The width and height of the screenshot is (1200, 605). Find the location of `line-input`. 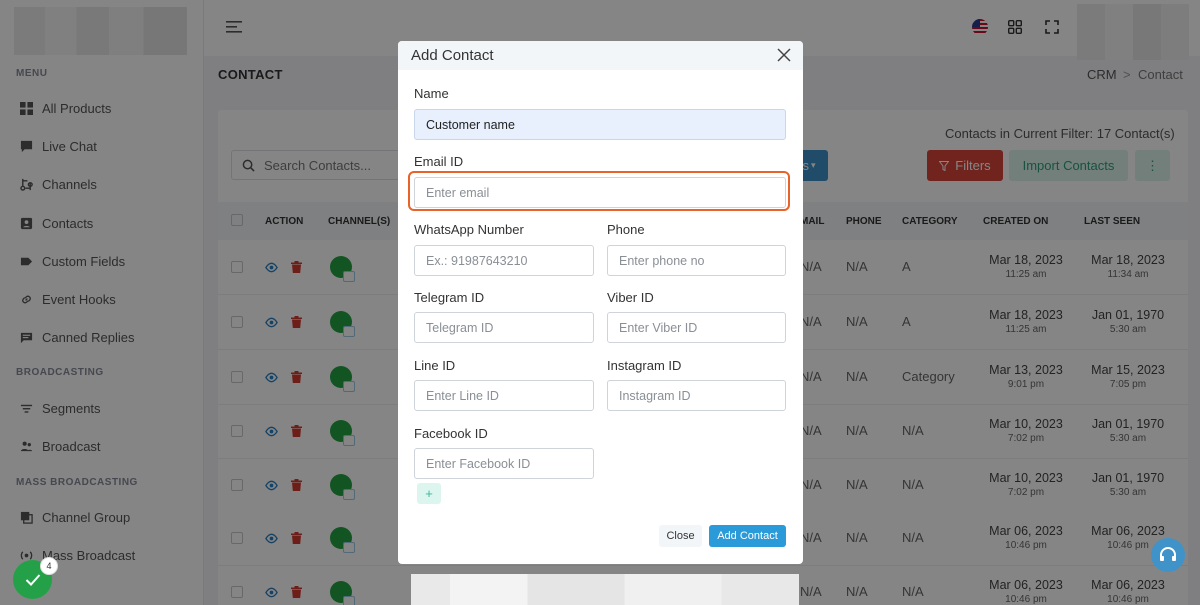

line-input is located at coordinates (504, 395).